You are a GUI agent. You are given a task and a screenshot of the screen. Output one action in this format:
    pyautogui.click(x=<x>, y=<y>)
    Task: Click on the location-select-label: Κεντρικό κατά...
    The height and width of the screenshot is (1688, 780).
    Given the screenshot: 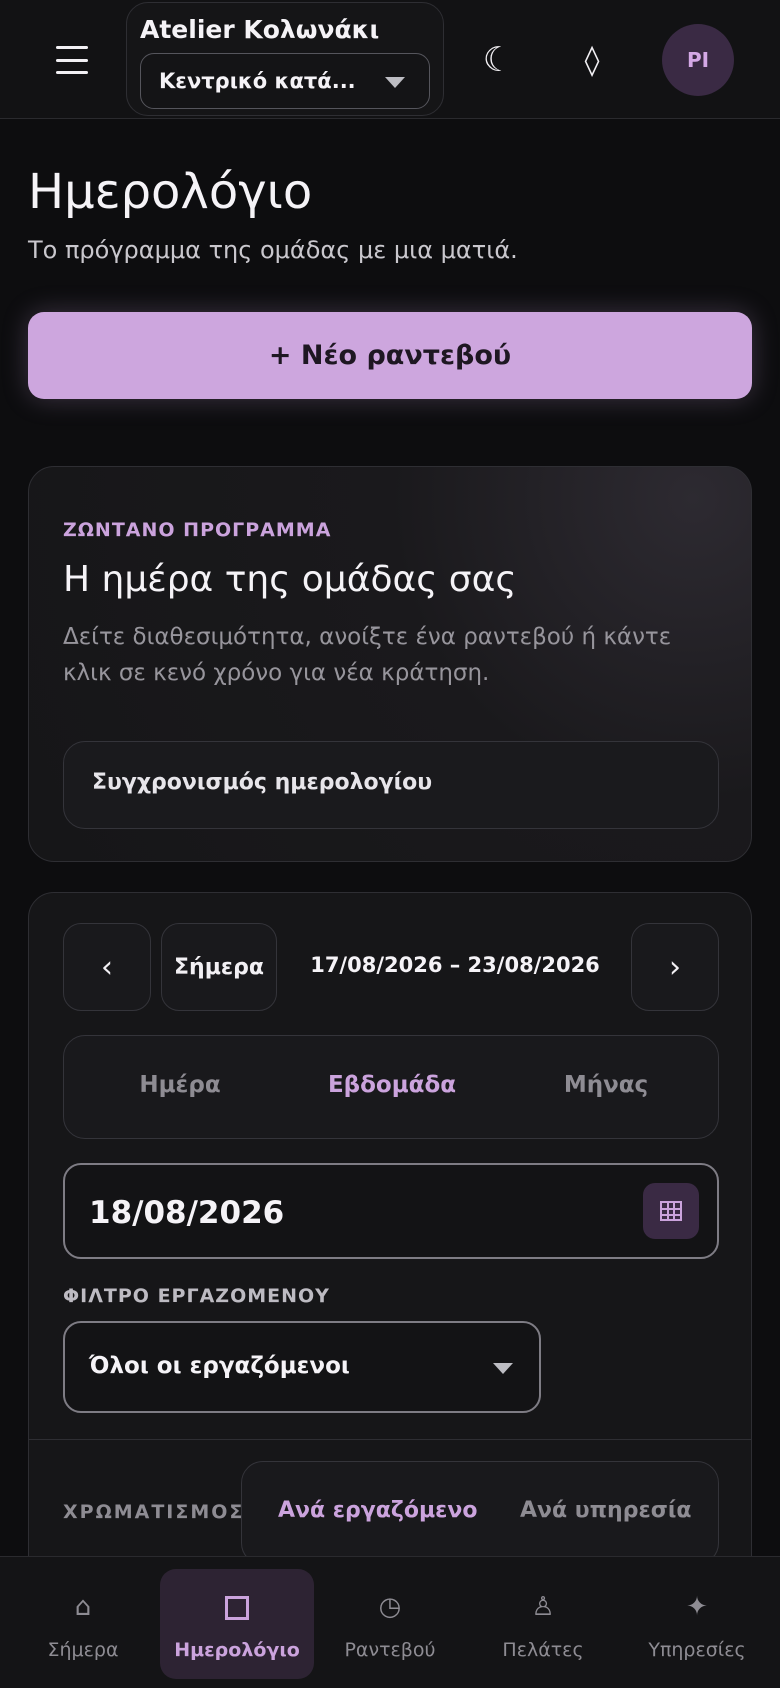 What is the action you would take?
    pyautogui.click(x=257, y=81)
    